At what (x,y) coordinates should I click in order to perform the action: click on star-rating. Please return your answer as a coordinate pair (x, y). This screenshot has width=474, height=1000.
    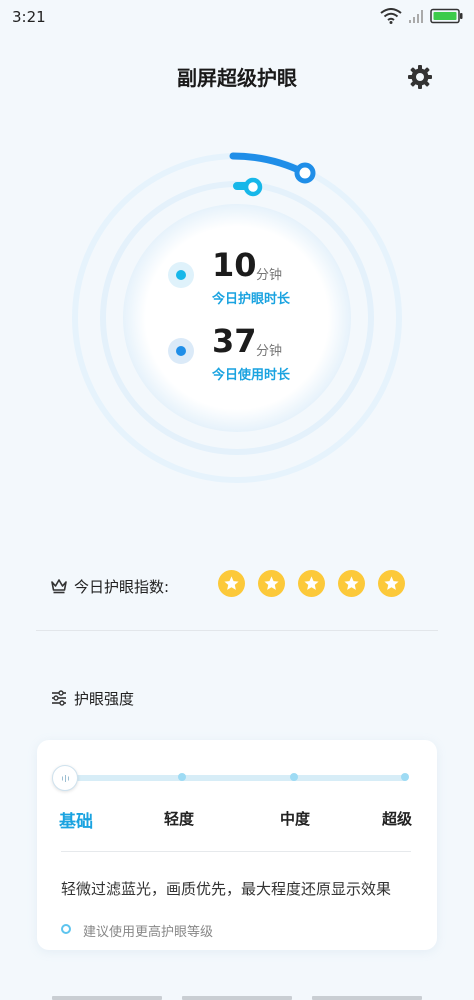
    Looking at the image, I should click on (311, 583).